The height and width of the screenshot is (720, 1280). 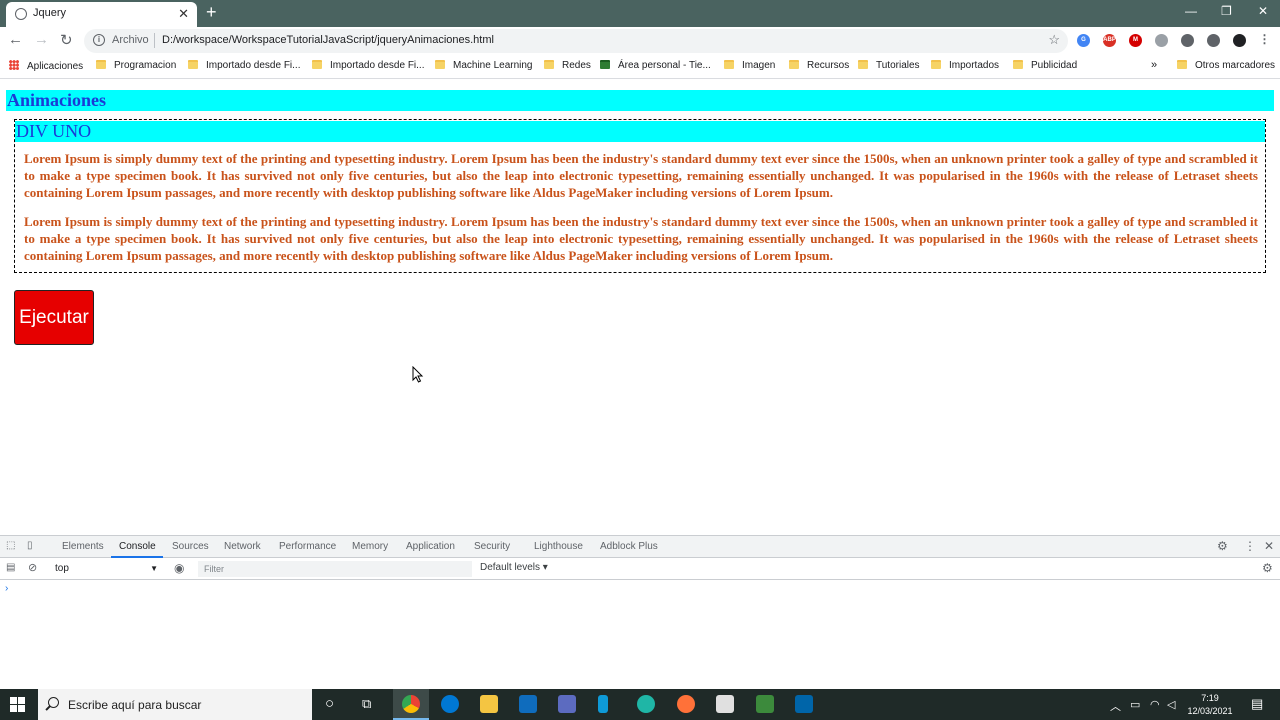 I want to click on adblock-extension-icon: ABP, so click(x=1109, y=40).